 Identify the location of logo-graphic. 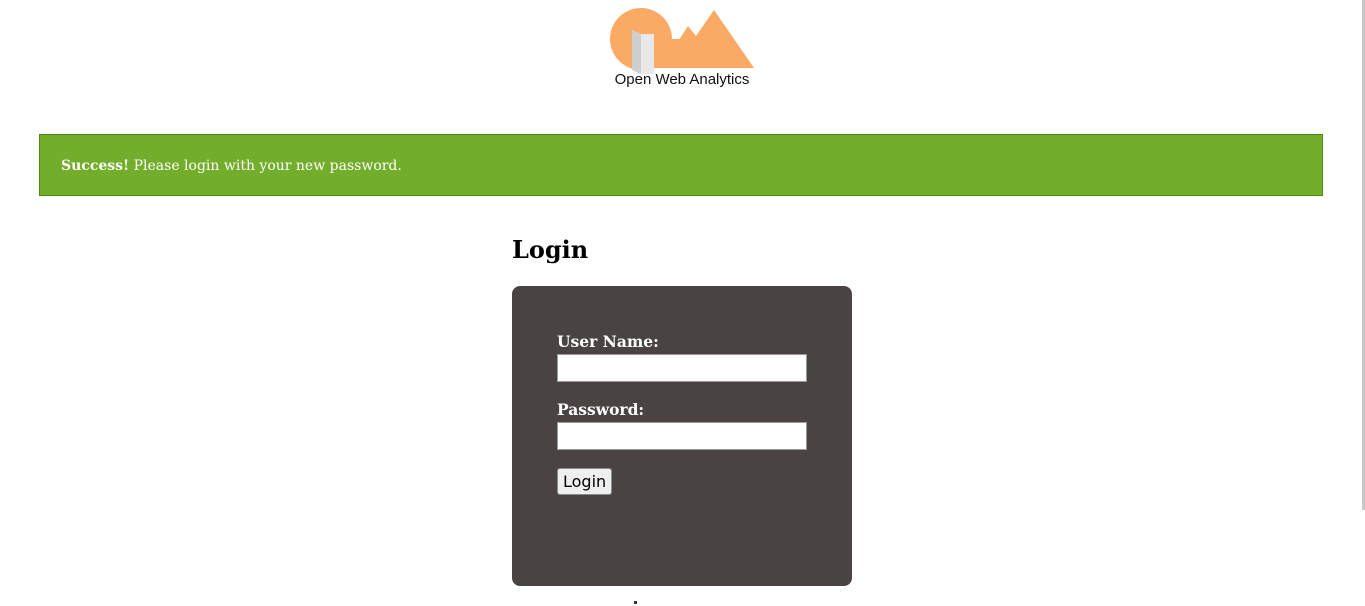
(682, 41).